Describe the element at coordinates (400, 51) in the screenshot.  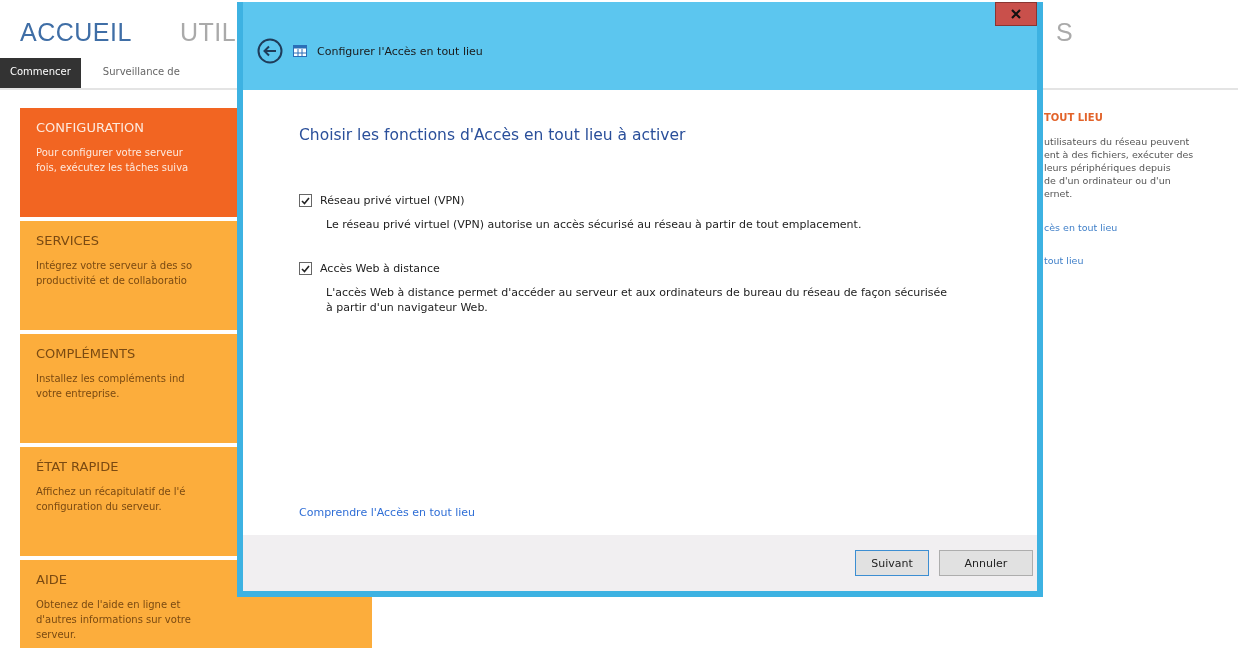
I see `dialog-title: Configurer l'Accès en tout lieu` at that location.